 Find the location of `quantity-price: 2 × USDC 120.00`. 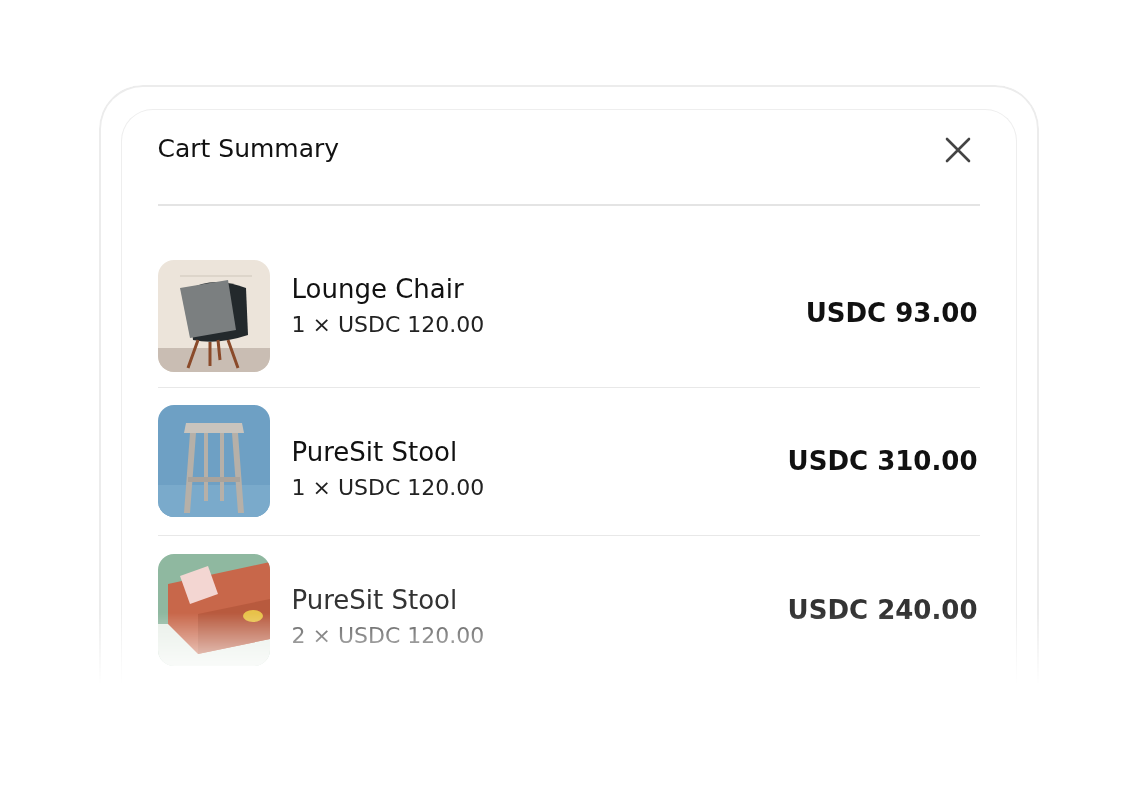

quantity-price: 2 × USDC 120.00 is located at coordinates (388, 635).